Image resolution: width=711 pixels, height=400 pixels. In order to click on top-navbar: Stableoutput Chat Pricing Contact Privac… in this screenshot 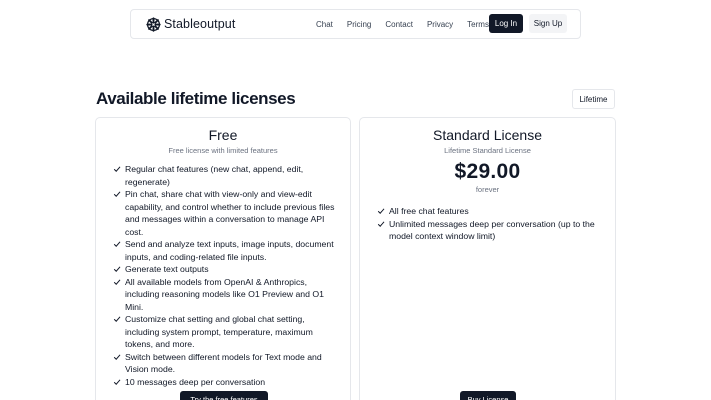, I will do `click(355, 24)`.